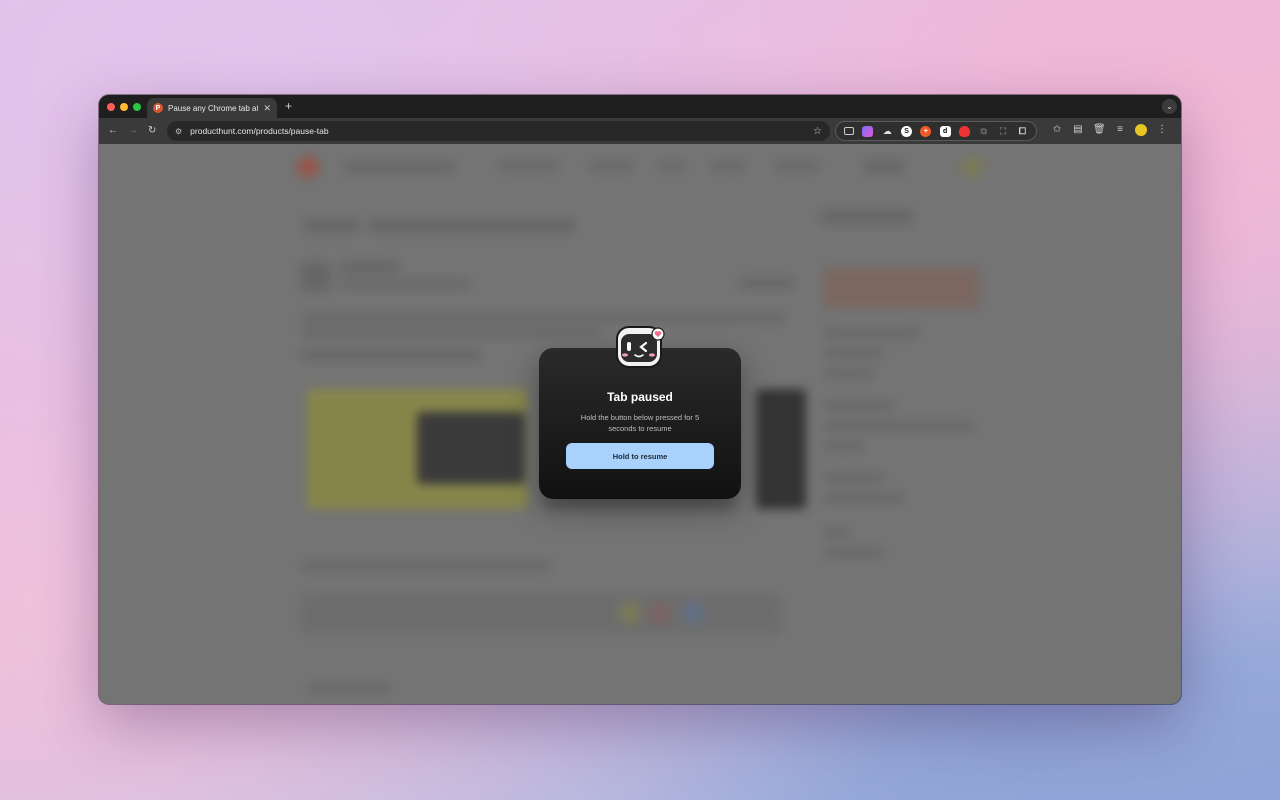 The image size is (1280, 800). Describe the element at coordinates (1109, 130) in the screenshot. I see `toolbar-right-icons: ✩ ▤ 🗑 ≡ ⋮` at that location.